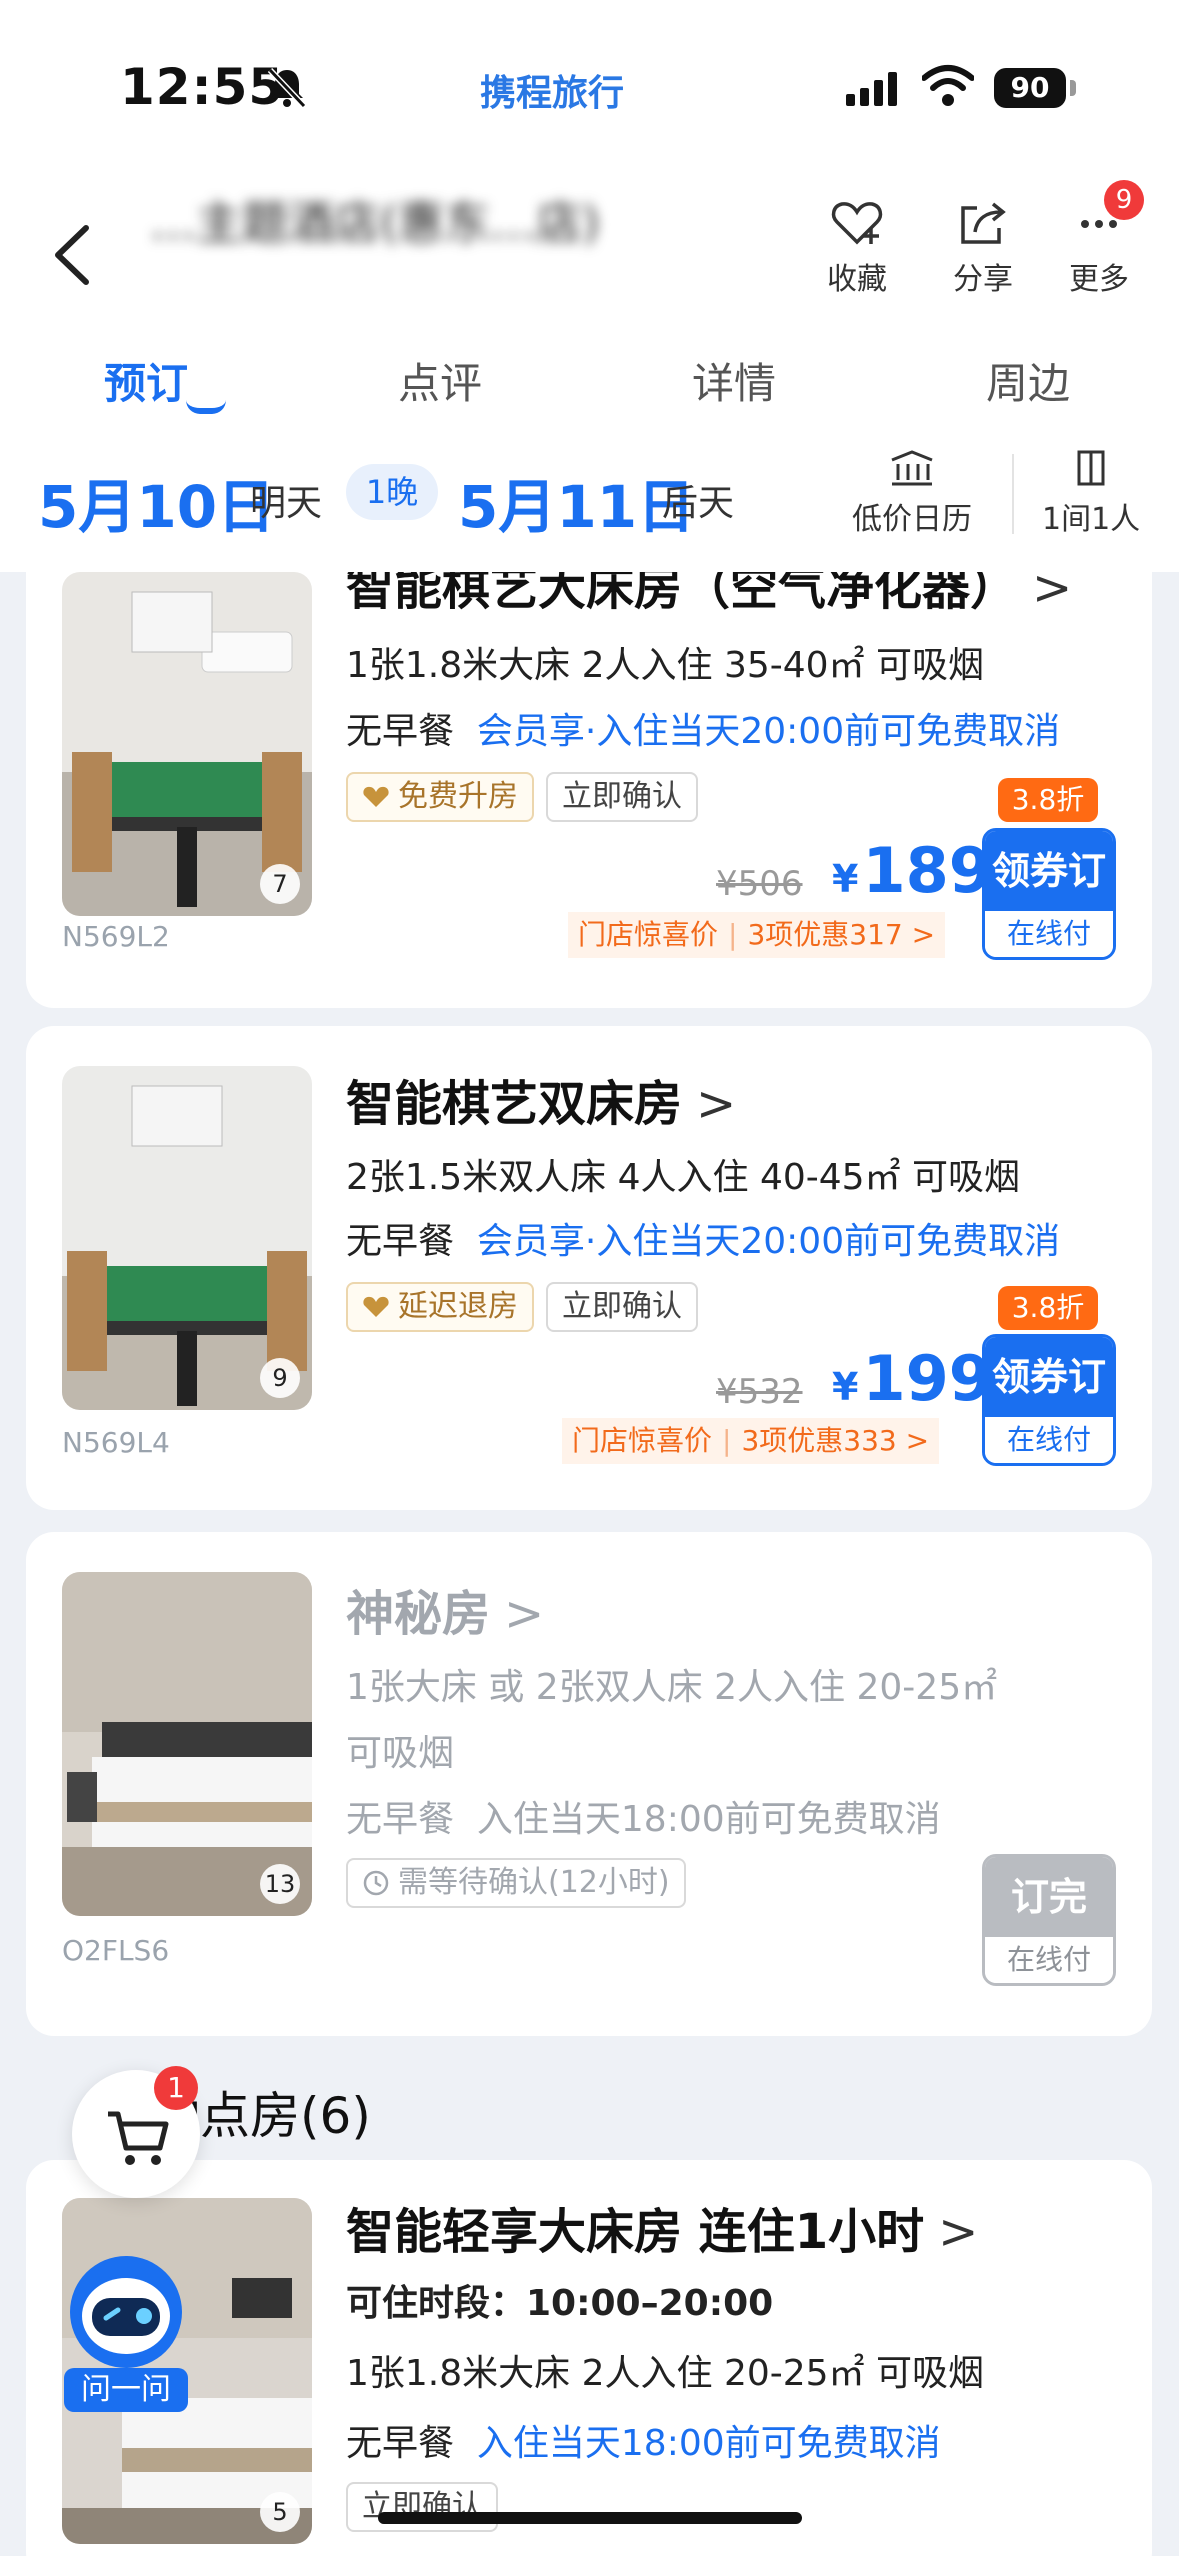  I want to click on status-bar: 12:55 携程旅行 90, so click(589, 88).